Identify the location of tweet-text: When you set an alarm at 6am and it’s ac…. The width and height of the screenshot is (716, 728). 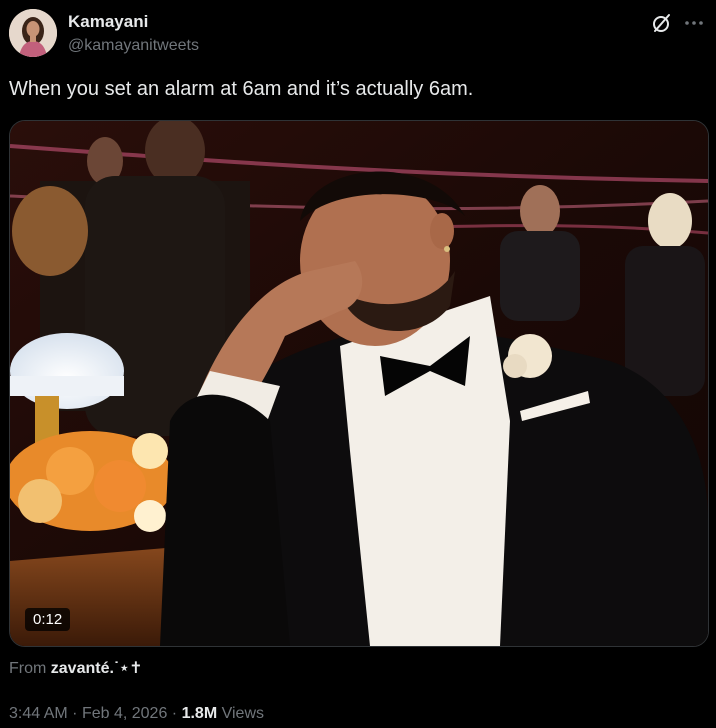
(241, 89).